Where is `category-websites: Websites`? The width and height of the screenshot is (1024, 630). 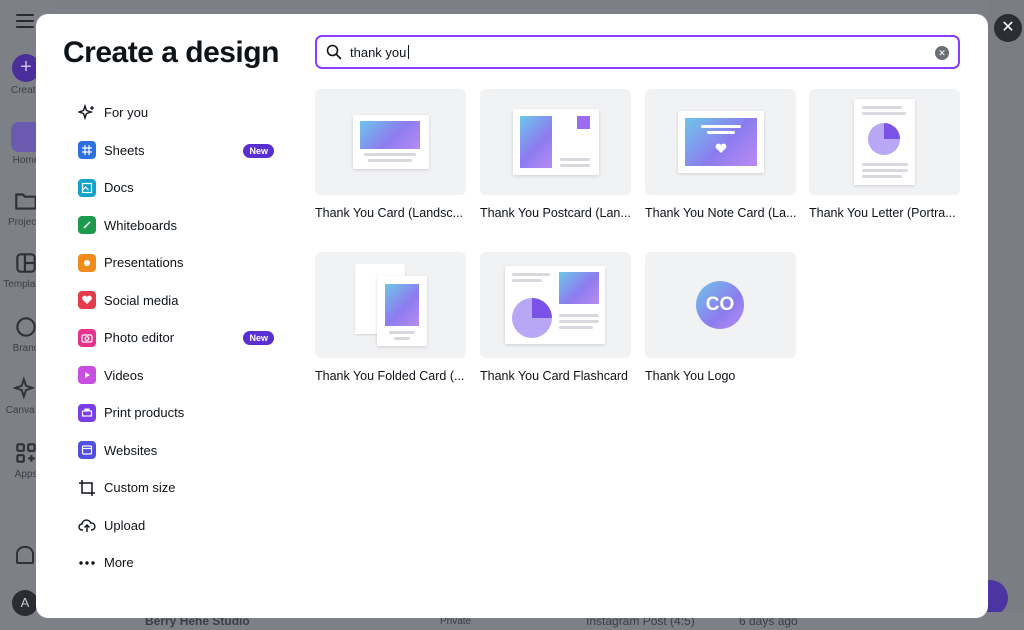 category-websites: Websites is located at coordinates (178, 451).